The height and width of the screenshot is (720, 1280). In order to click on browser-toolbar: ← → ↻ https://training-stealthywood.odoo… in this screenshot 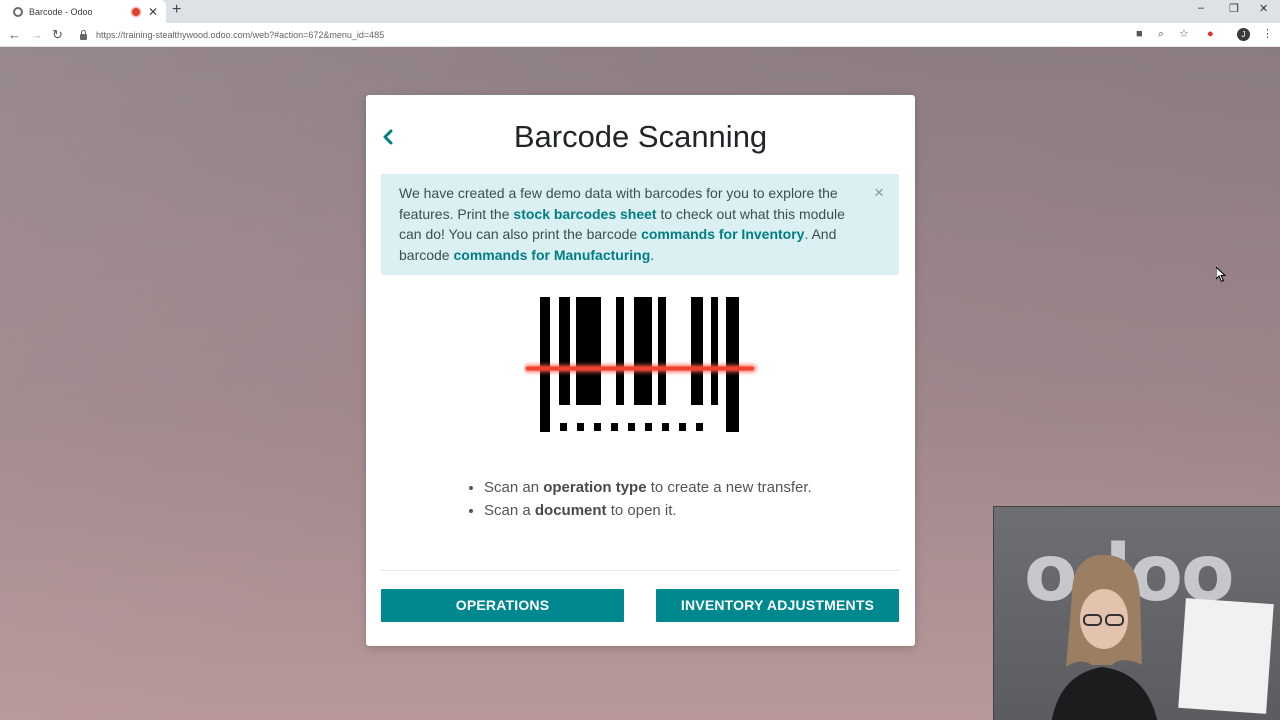, I will do `click(640, 35)`.